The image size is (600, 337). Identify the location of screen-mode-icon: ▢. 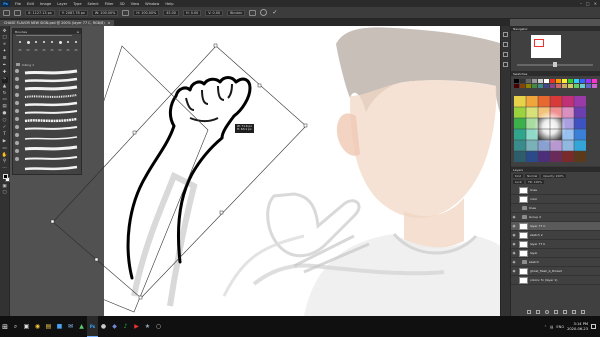
(5, 194).